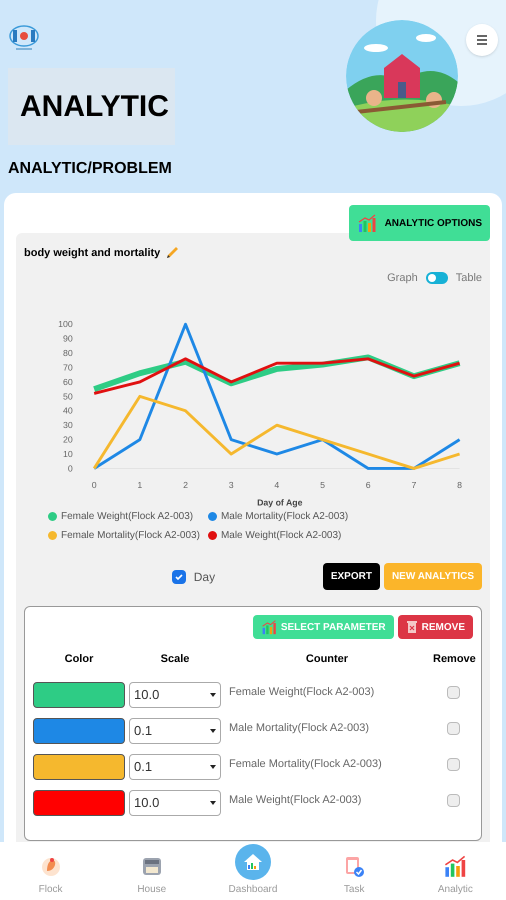  I want to click on nav-item: Analytic, so click(455, 875).